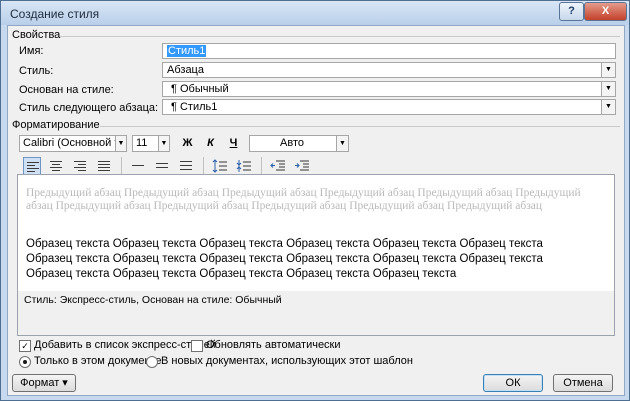  I want to click on font-select: Calibri (Основной тек, so click(72, 143).